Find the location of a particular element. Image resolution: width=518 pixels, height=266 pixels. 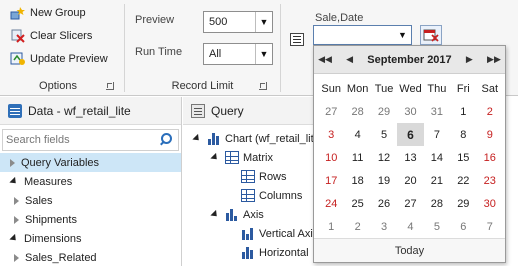

calendar-day: 19 is located at coordinates (384, 180).